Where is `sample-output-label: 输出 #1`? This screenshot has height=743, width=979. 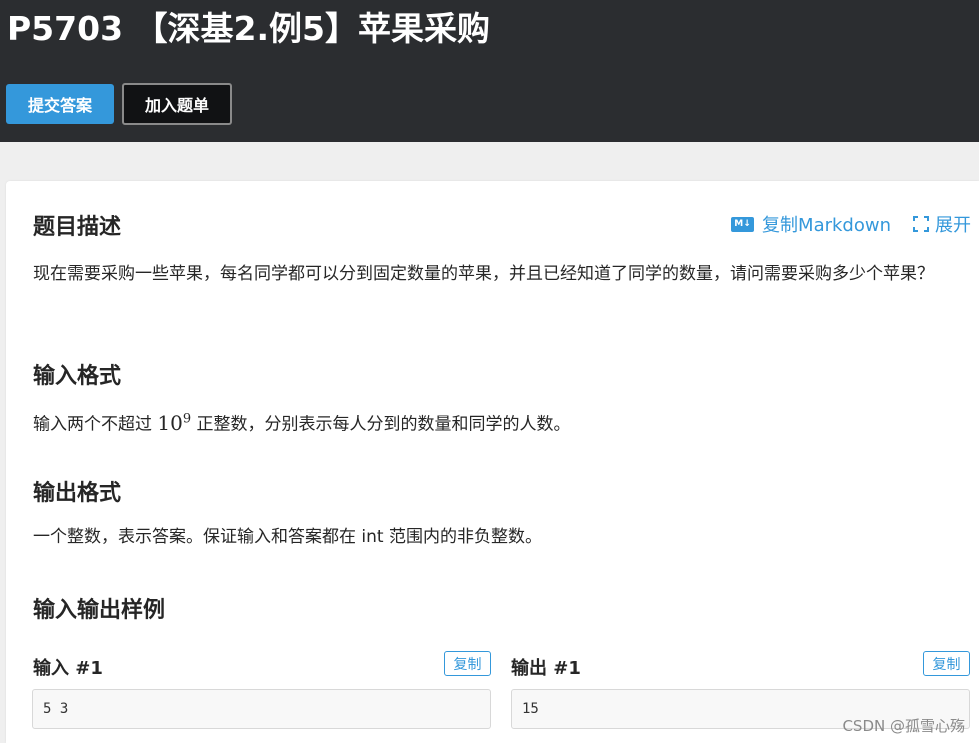 sample-output-label: 输出 #1 is located at coordinates (546, 668).